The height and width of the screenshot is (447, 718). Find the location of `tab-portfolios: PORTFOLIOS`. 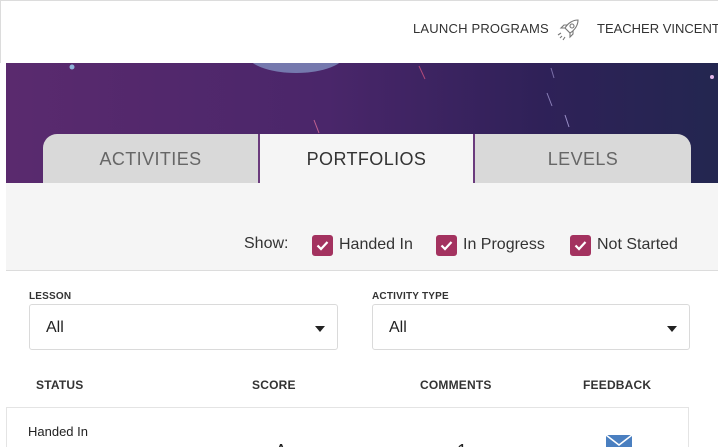

tab-portfolios: PORTFOLIOS is located at coordinates (366, 159).